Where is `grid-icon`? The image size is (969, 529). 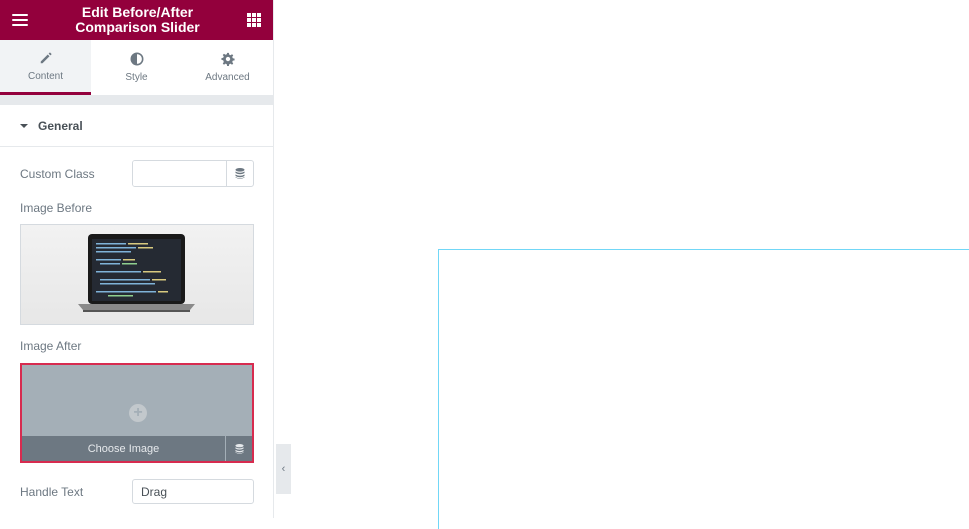 grid-icon is located at coordinates (254, 20).